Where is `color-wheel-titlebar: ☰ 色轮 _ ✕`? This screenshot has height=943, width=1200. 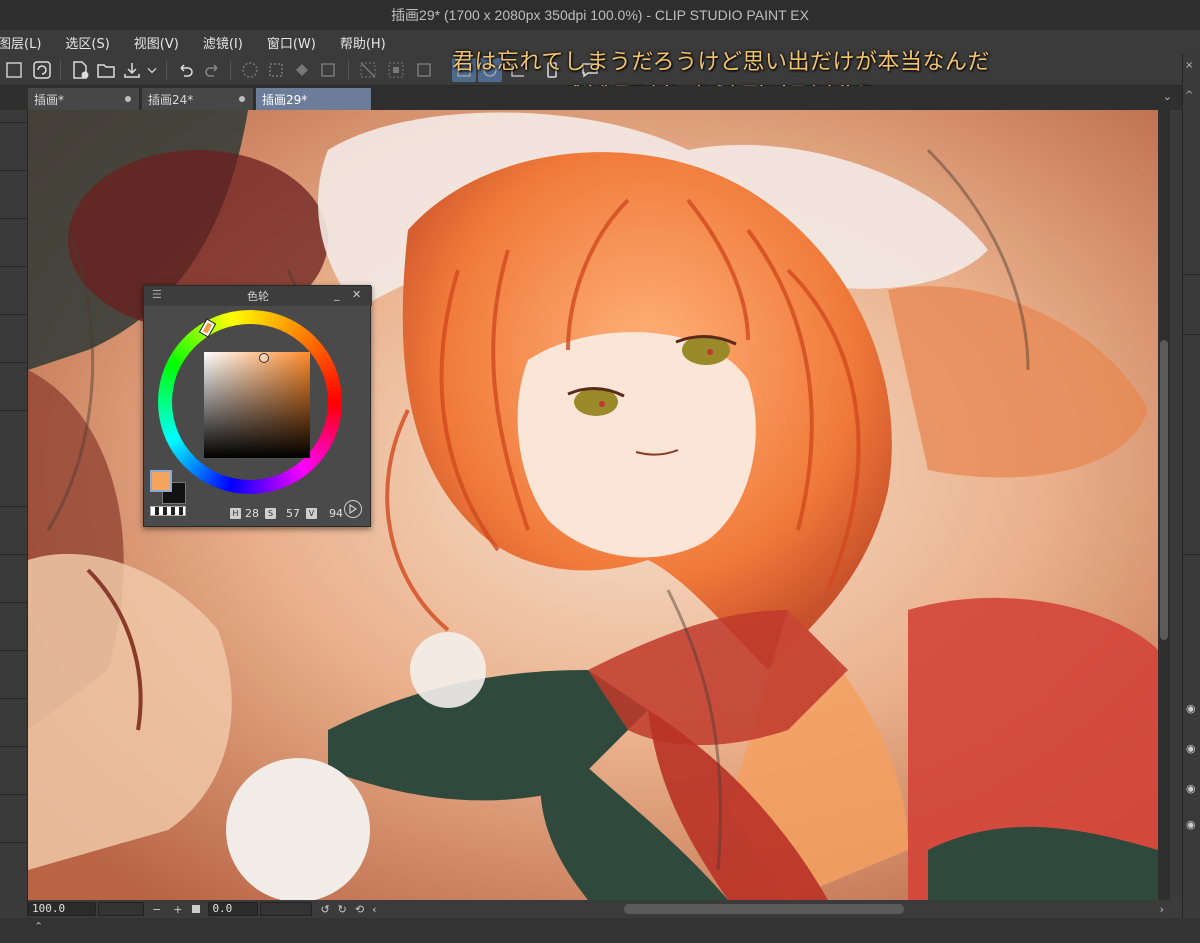 color-wheel-titlebar: ☰ 色轮 _ ✕ is located at coordinates (258, 296).